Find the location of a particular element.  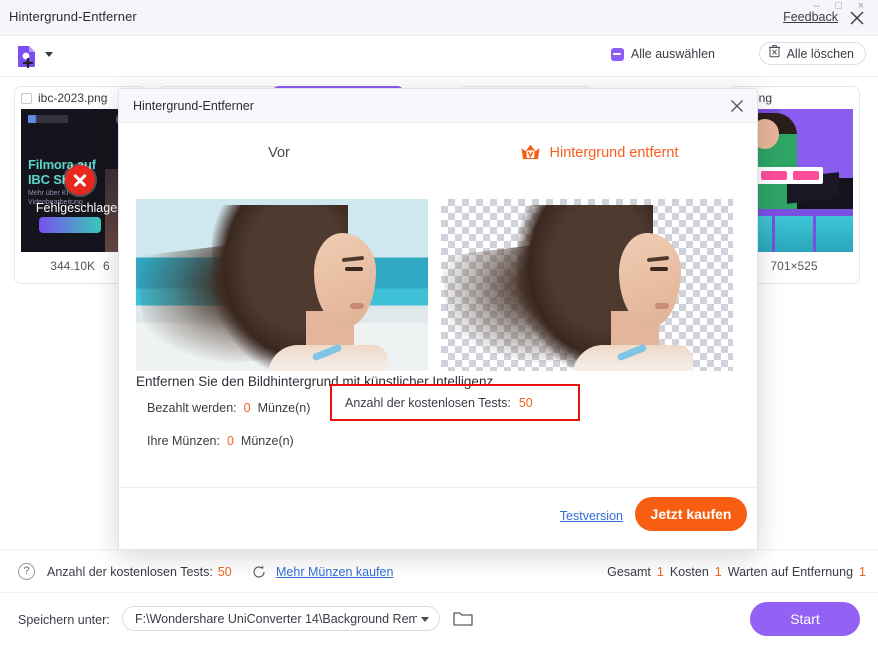

thumbnail-cta is located at coordinates (70, 225).